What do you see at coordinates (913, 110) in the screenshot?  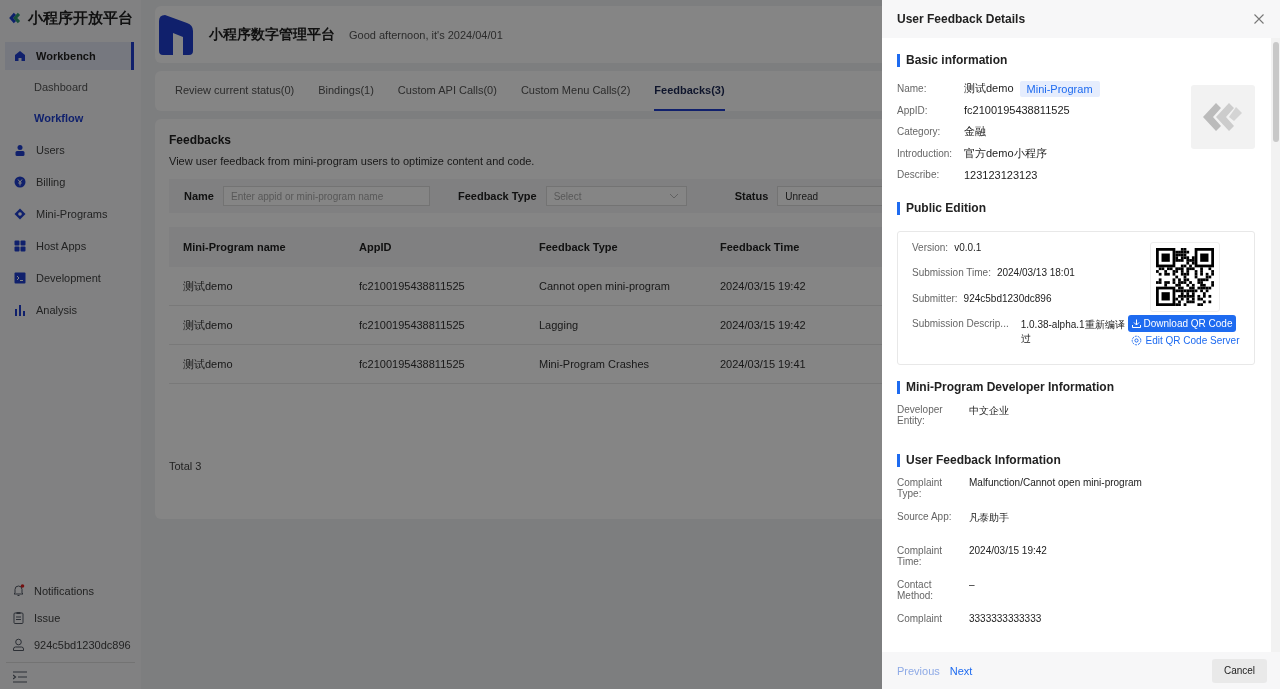 I see `field-label: AppID:` at bounding box center [913, 110].